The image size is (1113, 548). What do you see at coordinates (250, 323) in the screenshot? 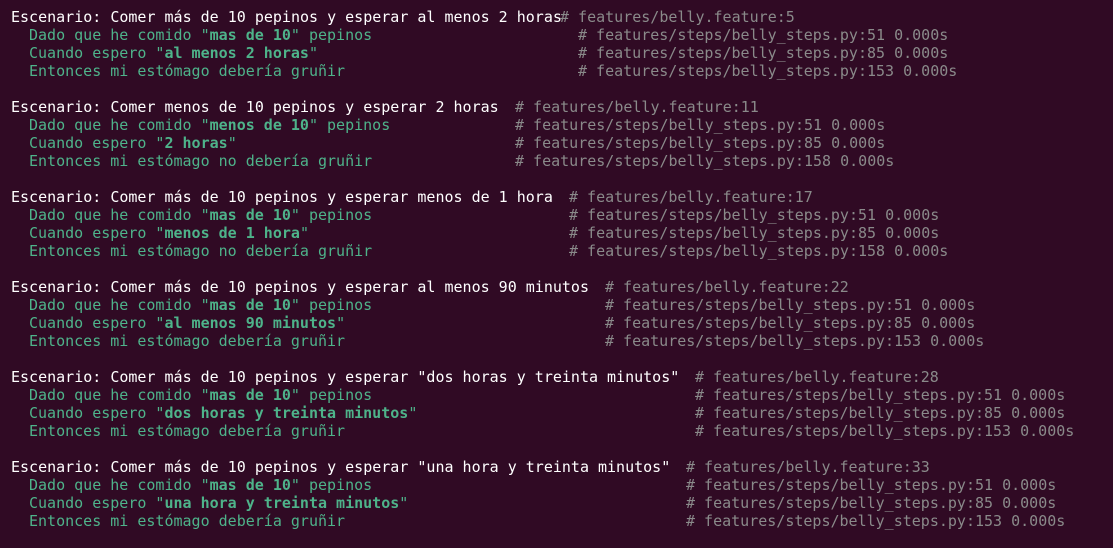
I see `step-argument: al menos 90 minutos` at bounding box center [250, 323].